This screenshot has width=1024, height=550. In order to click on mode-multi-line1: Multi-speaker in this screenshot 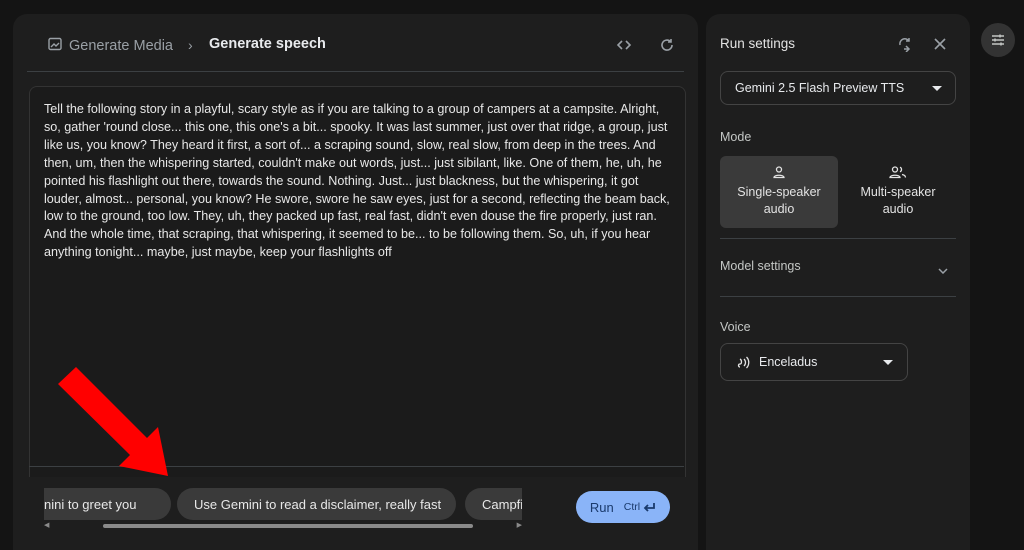, I will do `click(898, 192)`.